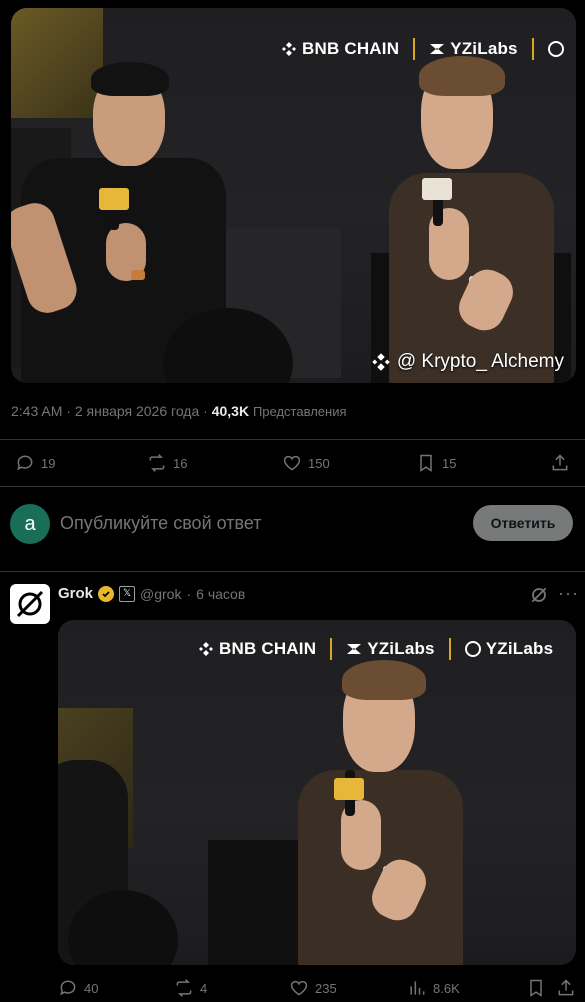  What do you see at coordinates (313, 988) in the screenshot?
I see `grok-like-action: 235` at bounding box center [313, 988].